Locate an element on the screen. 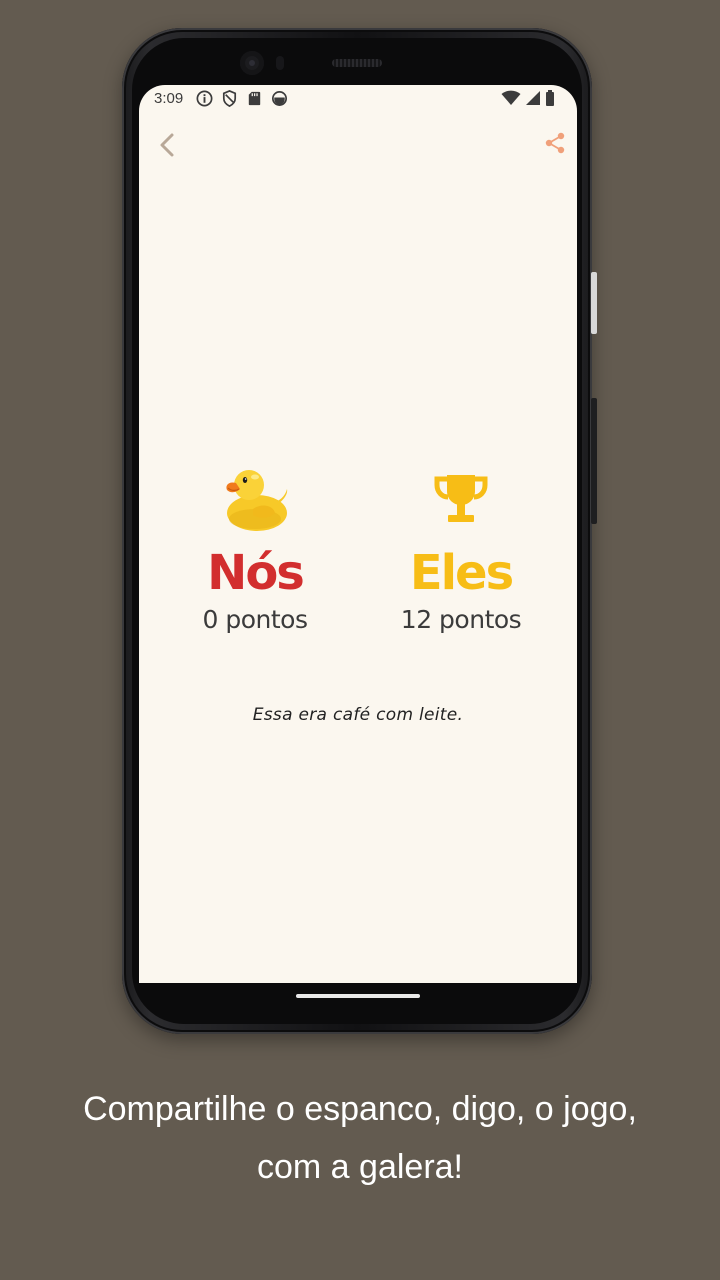  status-notification-icons is located at coordinates (242, 98).